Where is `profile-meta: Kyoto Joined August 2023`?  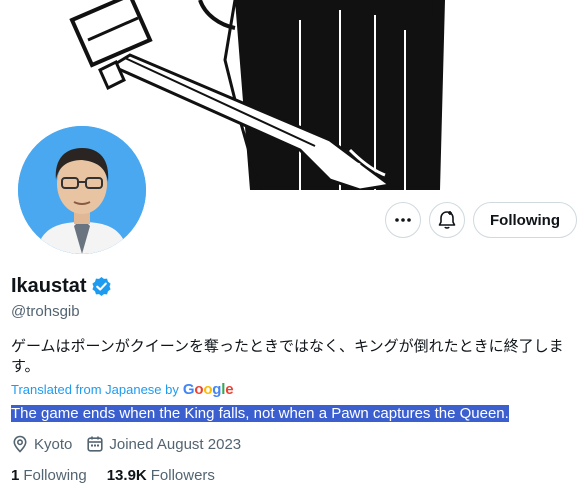
profile-meta: Kyoto Joined August 2023 is located at coordinates (126, 444).